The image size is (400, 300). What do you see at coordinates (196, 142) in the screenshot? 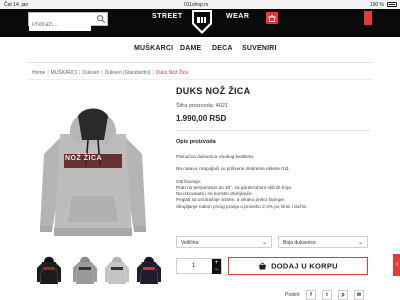
I see `description-heading: Opis proizvoda` at bounding box center [196, 142].